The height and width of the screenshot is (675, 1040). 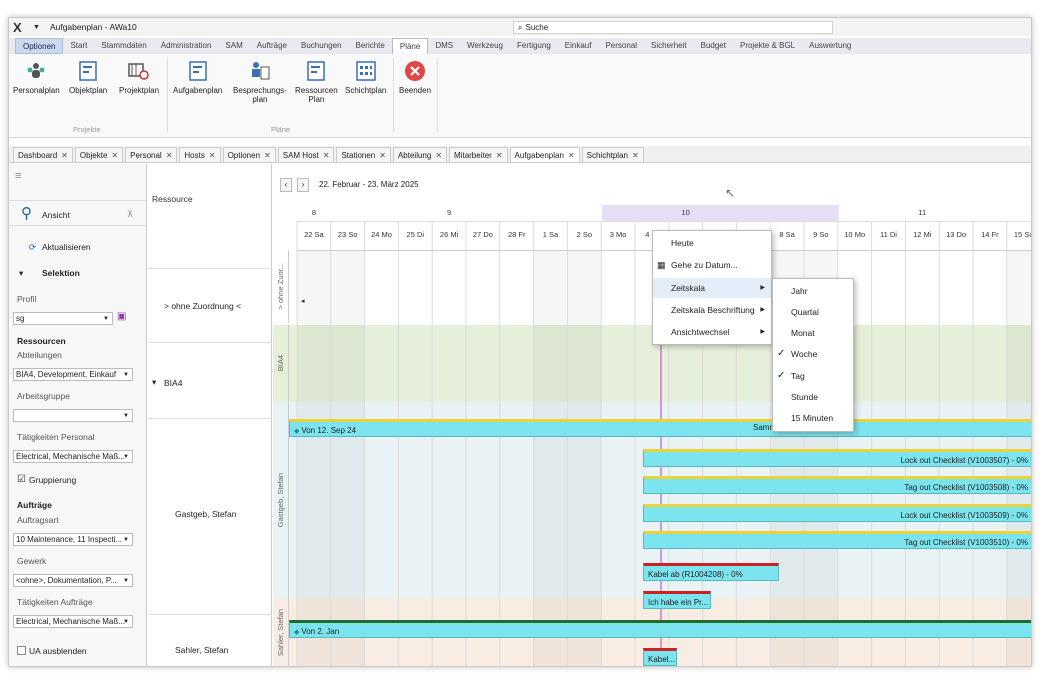 I want to click on resource-gastgeb: Gastgeb, Stefan, so click(x=205, y=514).